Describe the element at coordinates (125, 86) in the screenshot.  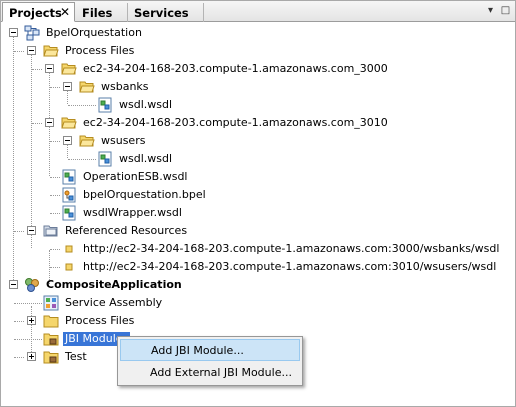
I see `tree-item-label: wsbanks` at that location.